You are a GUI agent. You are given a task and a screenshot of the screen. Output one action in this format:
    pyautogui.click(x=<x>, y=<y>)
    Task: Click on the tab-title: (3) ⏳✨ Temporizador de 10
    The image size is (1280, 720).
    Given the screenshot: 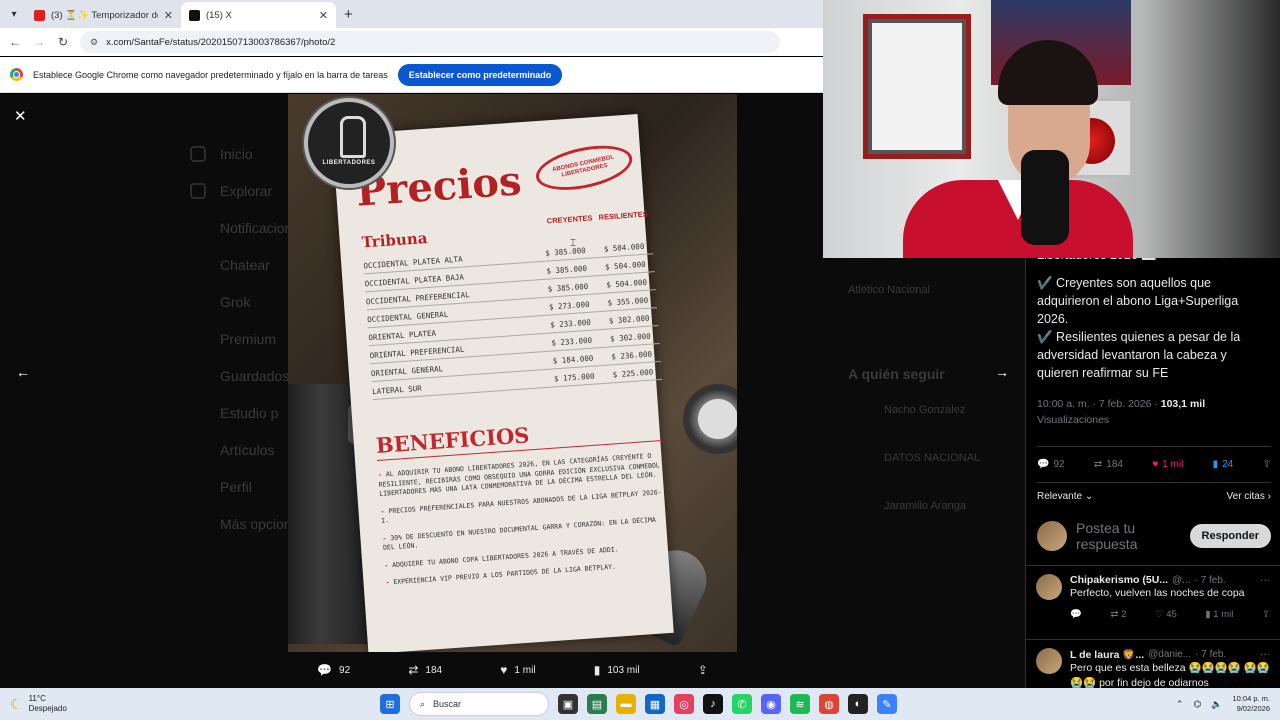 What is the action you would take?
    pyautogui.click(x=104, y=15)
    